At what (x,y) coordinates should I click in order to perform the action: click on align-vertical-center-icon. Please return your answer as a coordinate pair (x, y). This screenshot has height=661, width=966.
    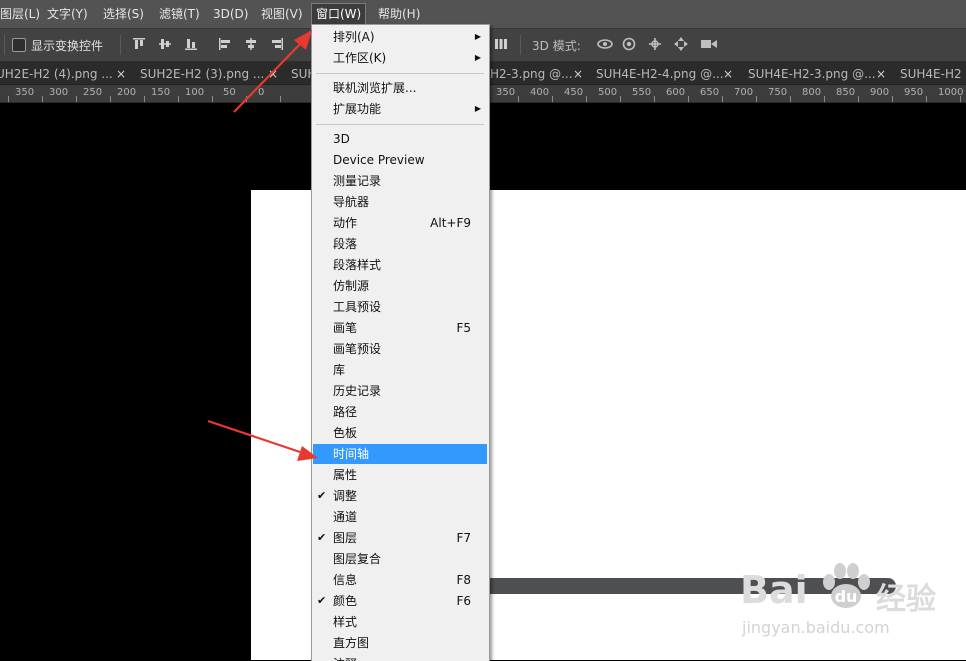
    Looking at the image, I should click on (165, 44).